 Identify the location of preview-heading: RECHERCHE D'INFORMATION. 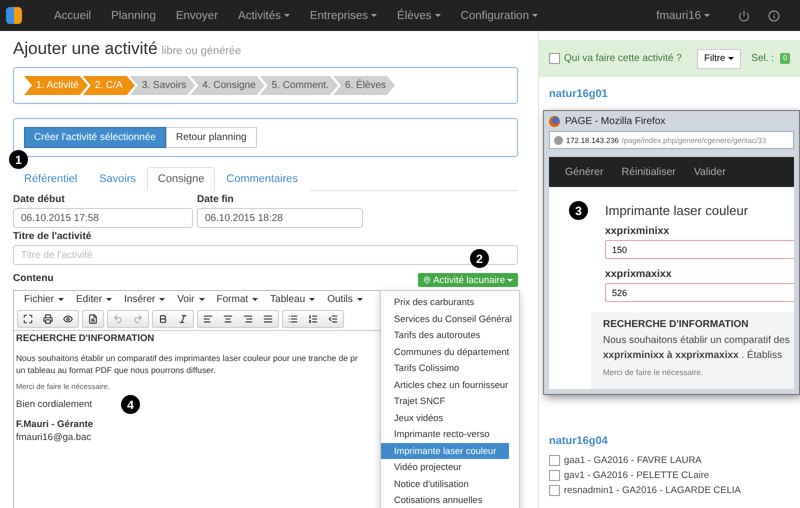
(676, 324).